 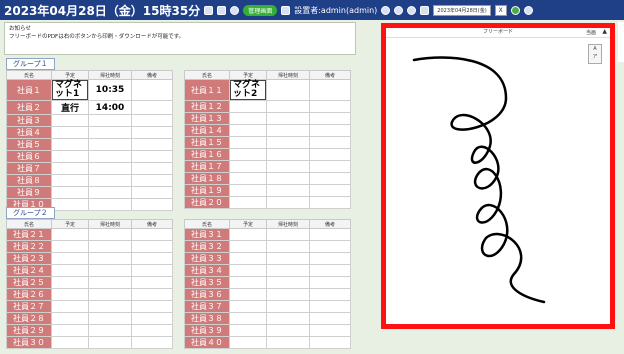 What do you see at coordinates (89, 342) in the screenshot?
I see `table-row: 社員３０` at bounding box center [89, 342].